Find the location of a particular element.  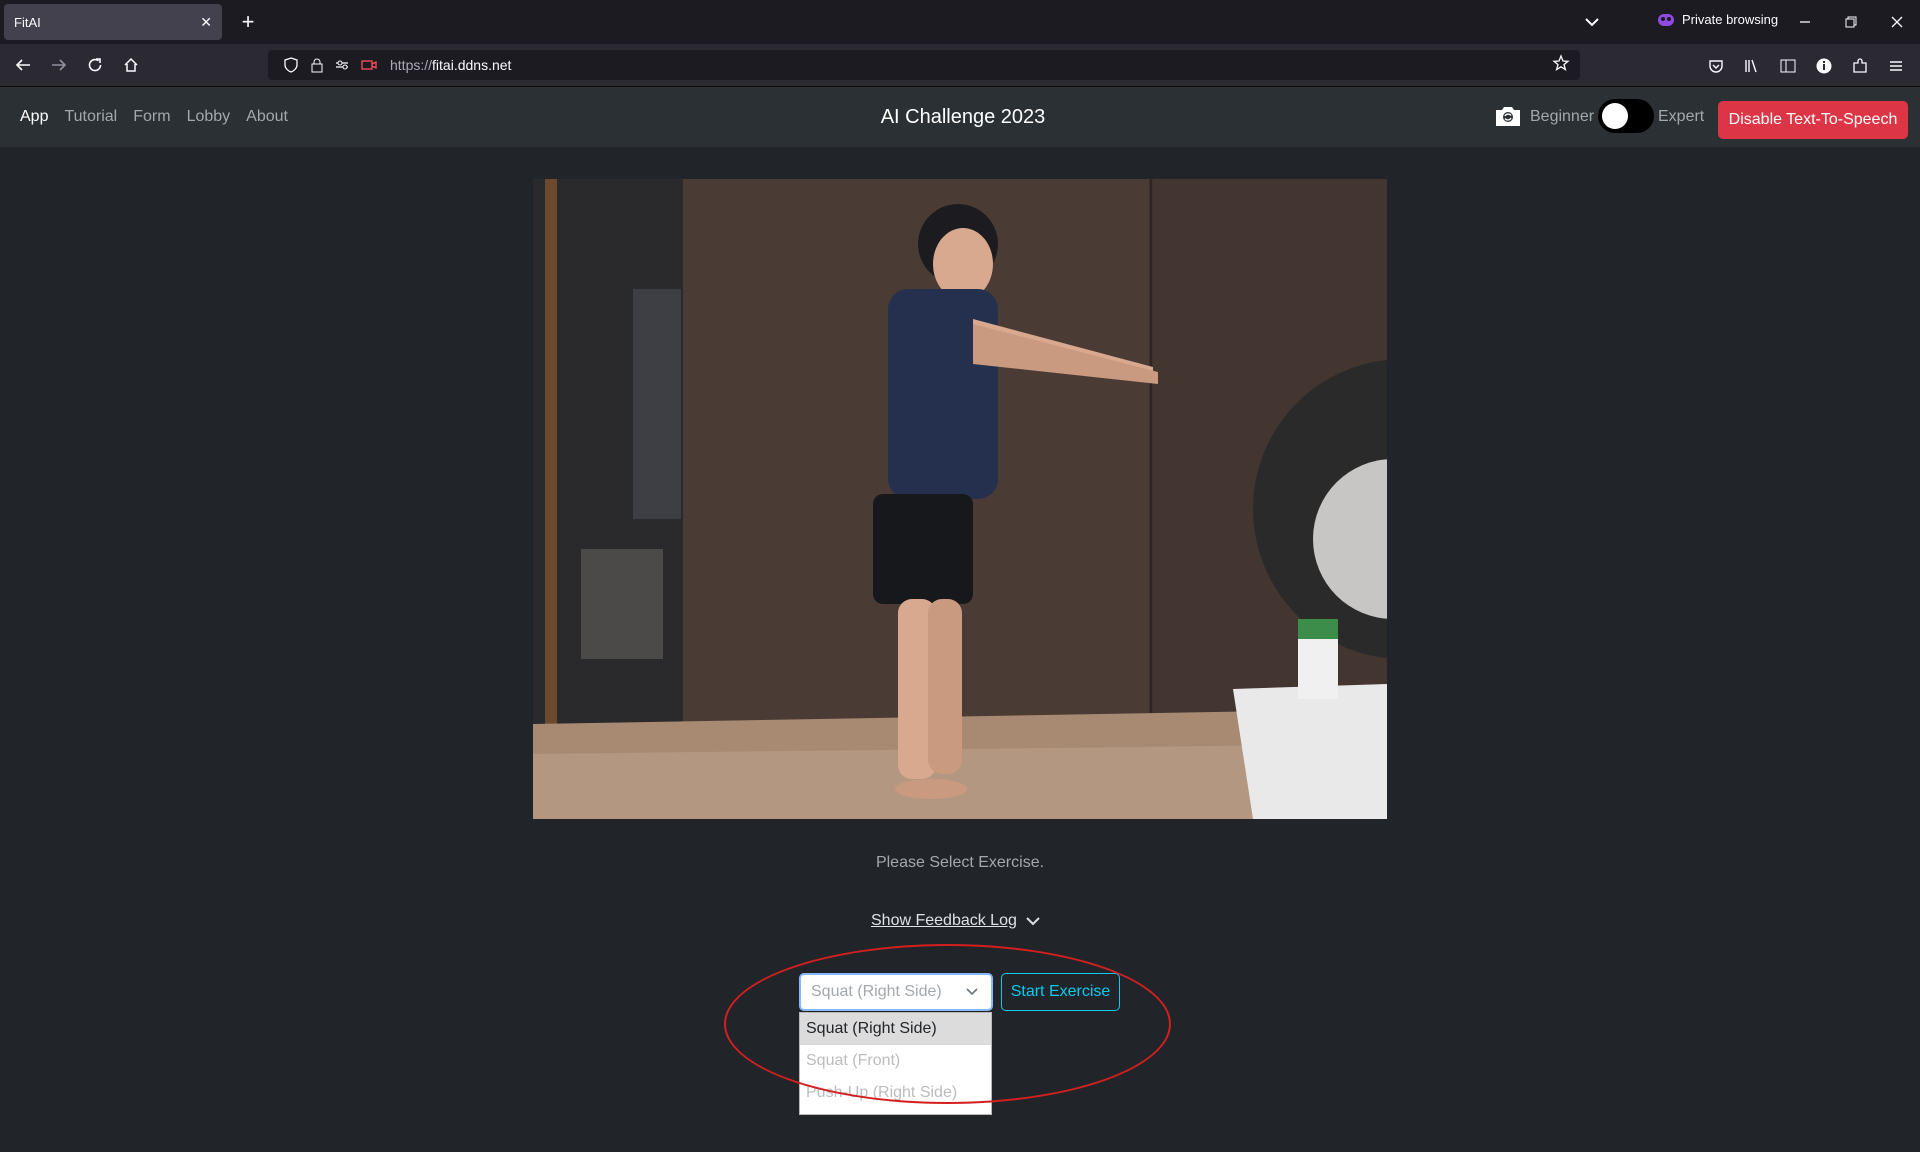

level-toggle-switch is located at coordinates (1626, 116).